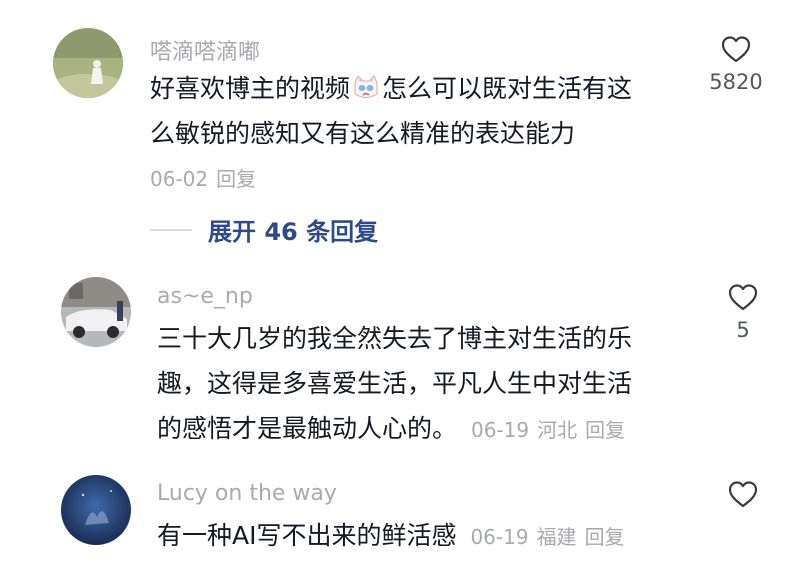 Image resolution: width=805 pixels, height=577 pixels. What do you see at coordinates (507, 88) in the screenshot?
I see `comment-text-line: 怎么可以既对生活有这` at bounding box center [507, 88].